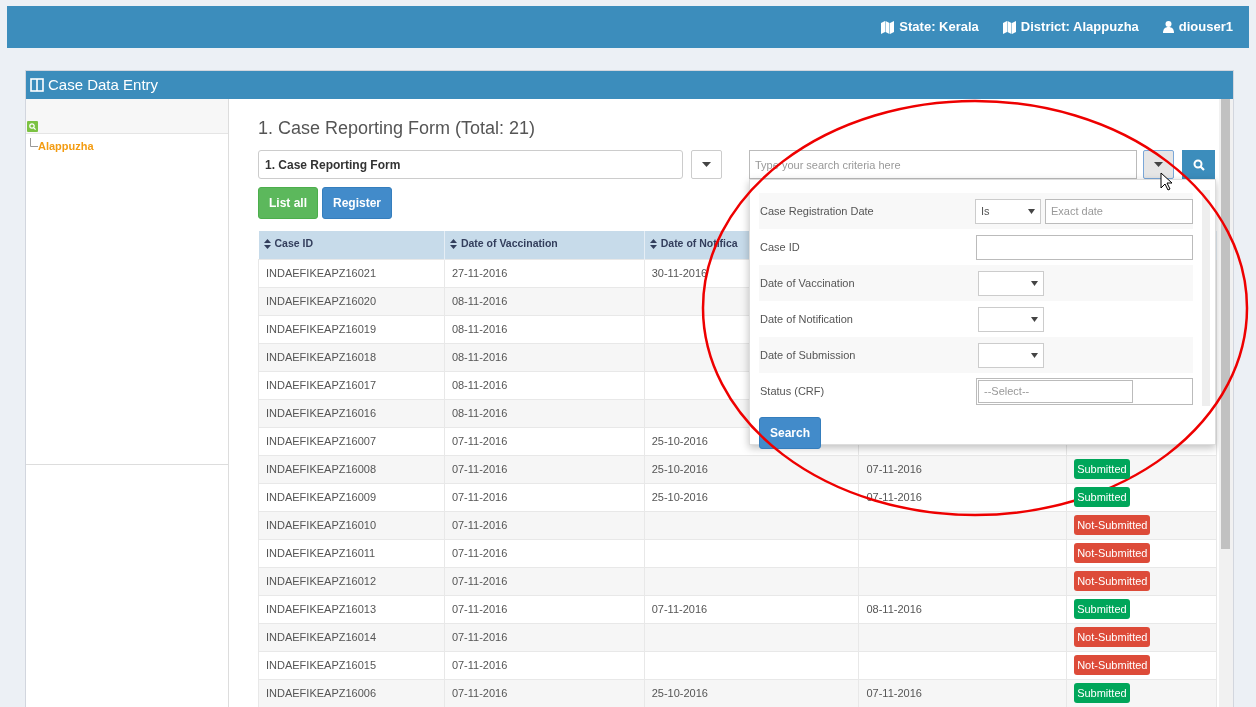  I want to click on field-label: Case ID, so click(780, 247).